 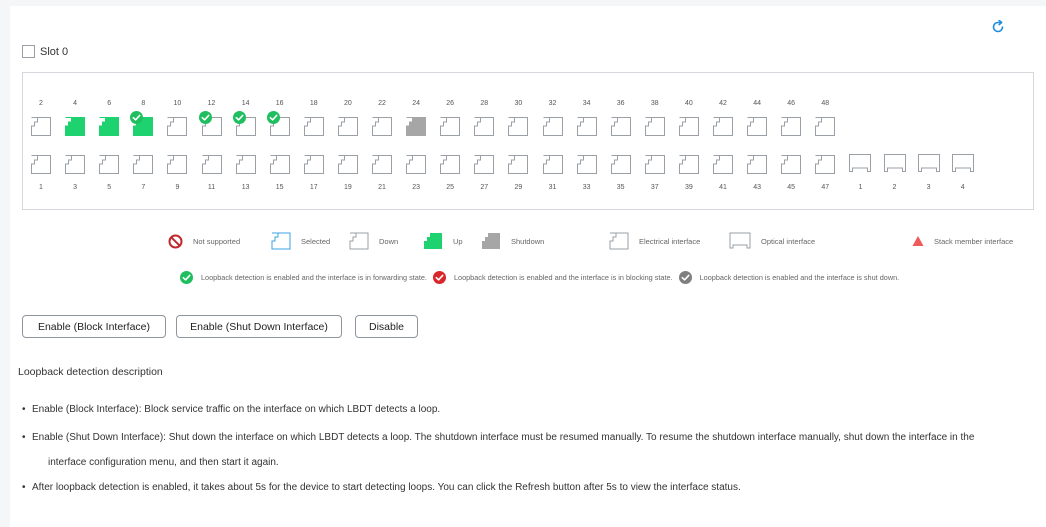 What do you see at coordinates (41, 164) in the screenshot?
I see `port-1-down` at bounding box center [41, 164].